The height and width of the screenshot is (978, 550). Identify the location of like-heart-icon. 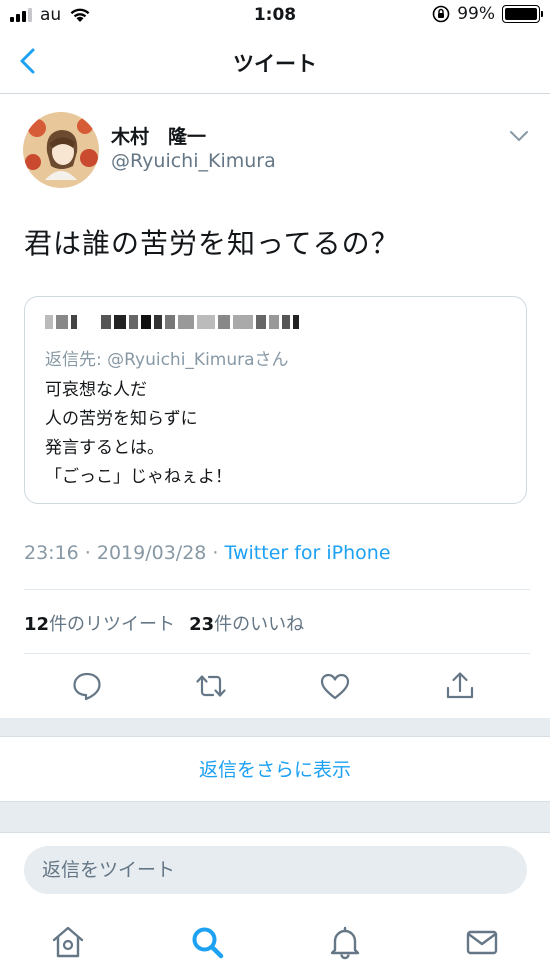
(335, 686).